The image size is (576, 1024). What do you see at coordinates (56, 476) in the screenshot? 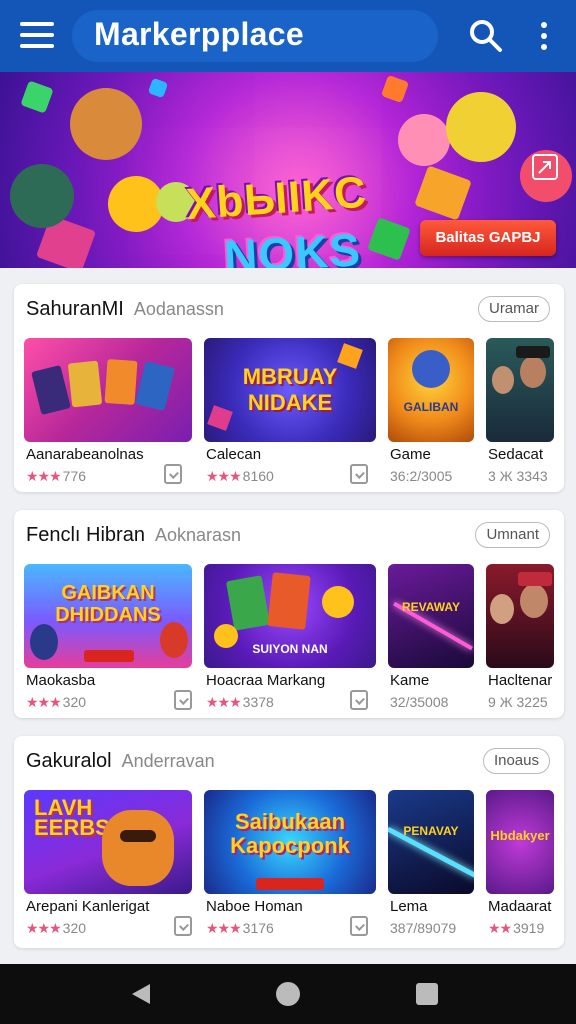
I see `app-rating: ★★★ 776` at bounding box center [56, 476].